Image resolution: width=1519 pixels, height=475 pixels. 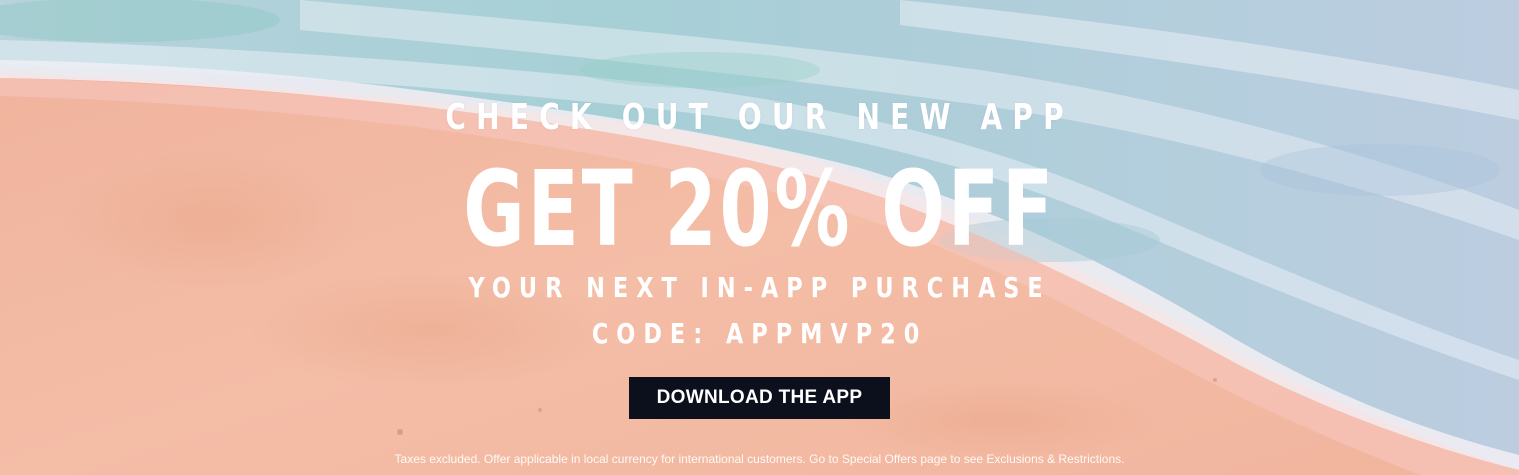 I want to click on promo-headline: GET 20% OFF, so click(x=759, y=209).